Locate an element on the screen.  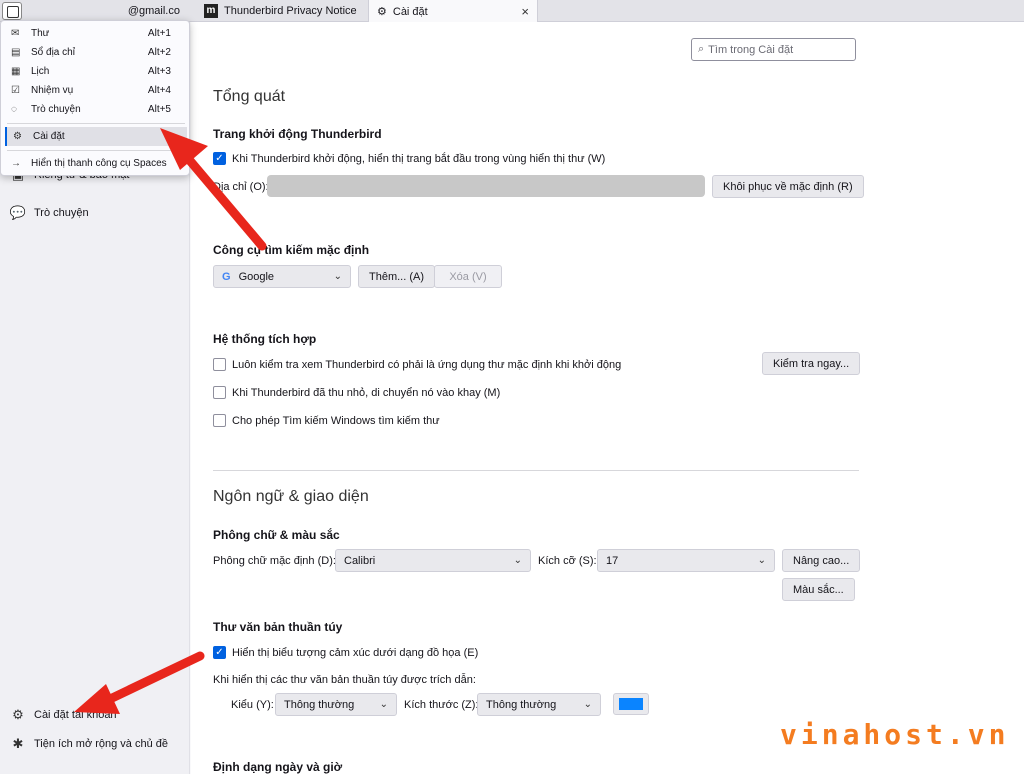
font-size-select: 17 ⌄ is located at coordinates (686, 560).